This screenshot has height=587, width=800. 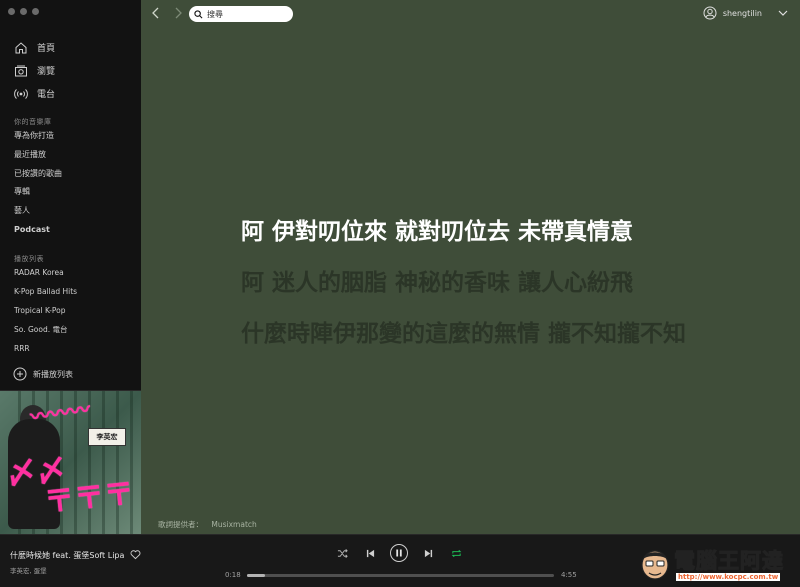 I want to click on browse-icon, so click(x=21, y=70).